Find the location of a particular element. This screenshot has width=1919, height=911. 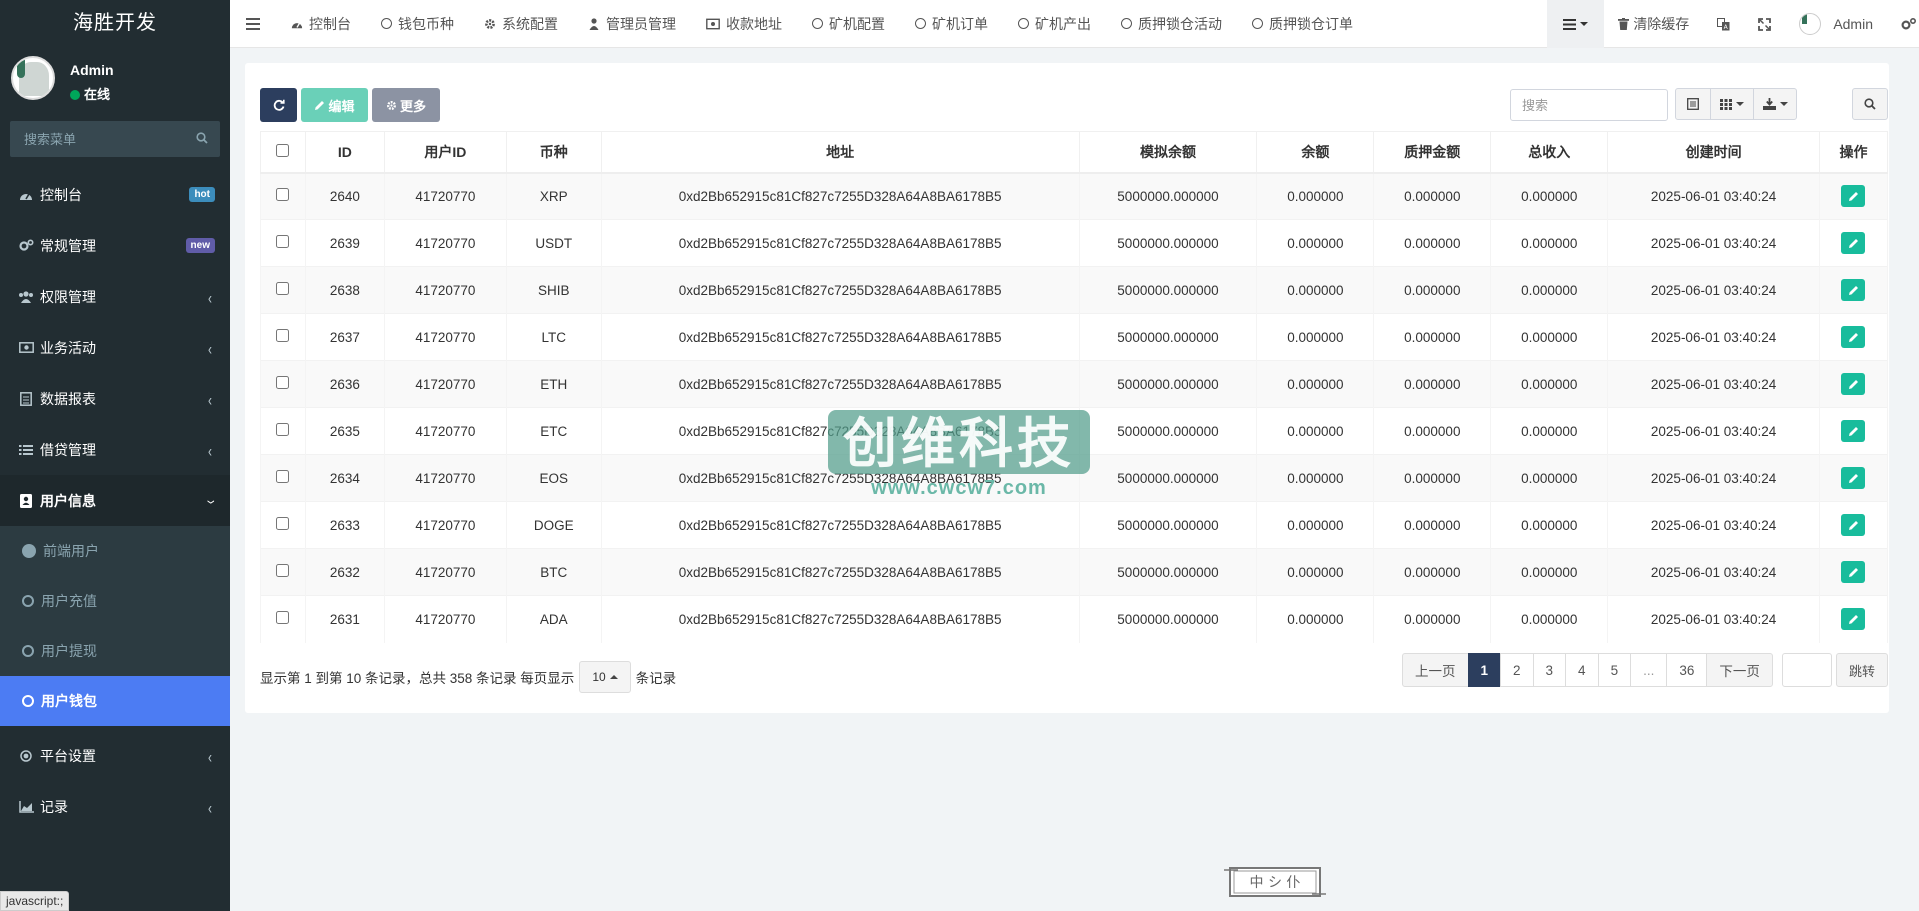

nav-tab-system-config: 系统配置 is located at coordinates (521, 24).